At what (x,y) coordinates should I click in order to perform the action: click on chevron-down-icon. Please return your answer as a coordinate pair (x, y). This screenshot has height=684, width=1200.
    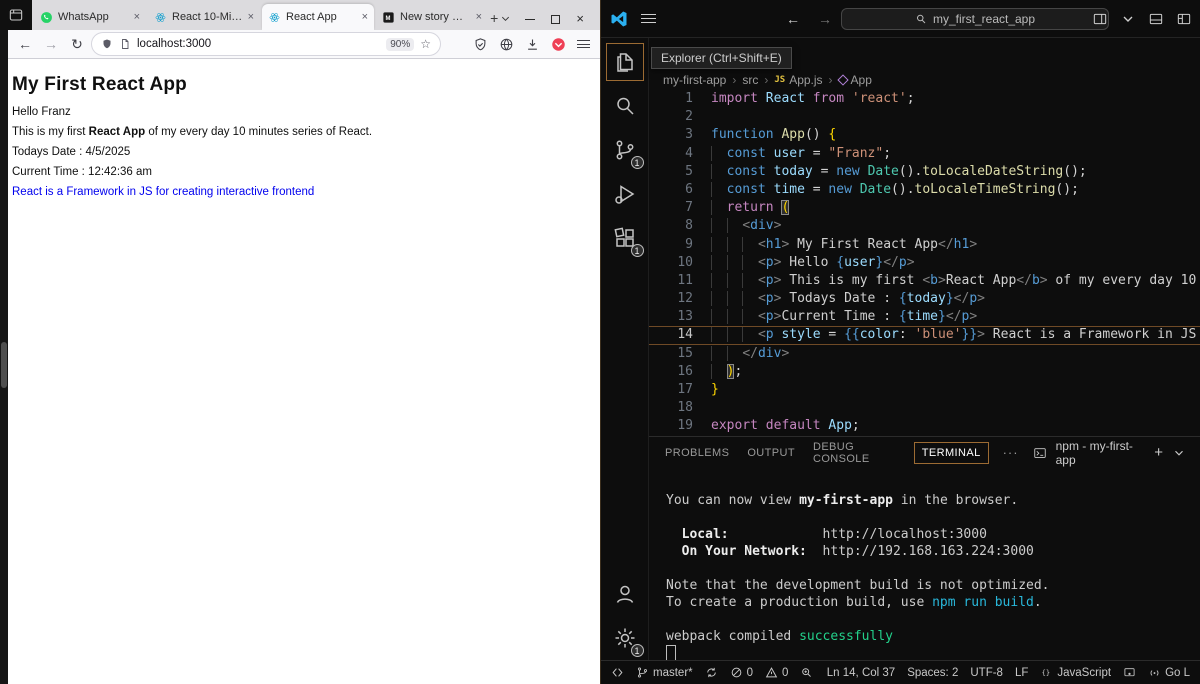
    Looking at the image, I should click on (1128, 19).